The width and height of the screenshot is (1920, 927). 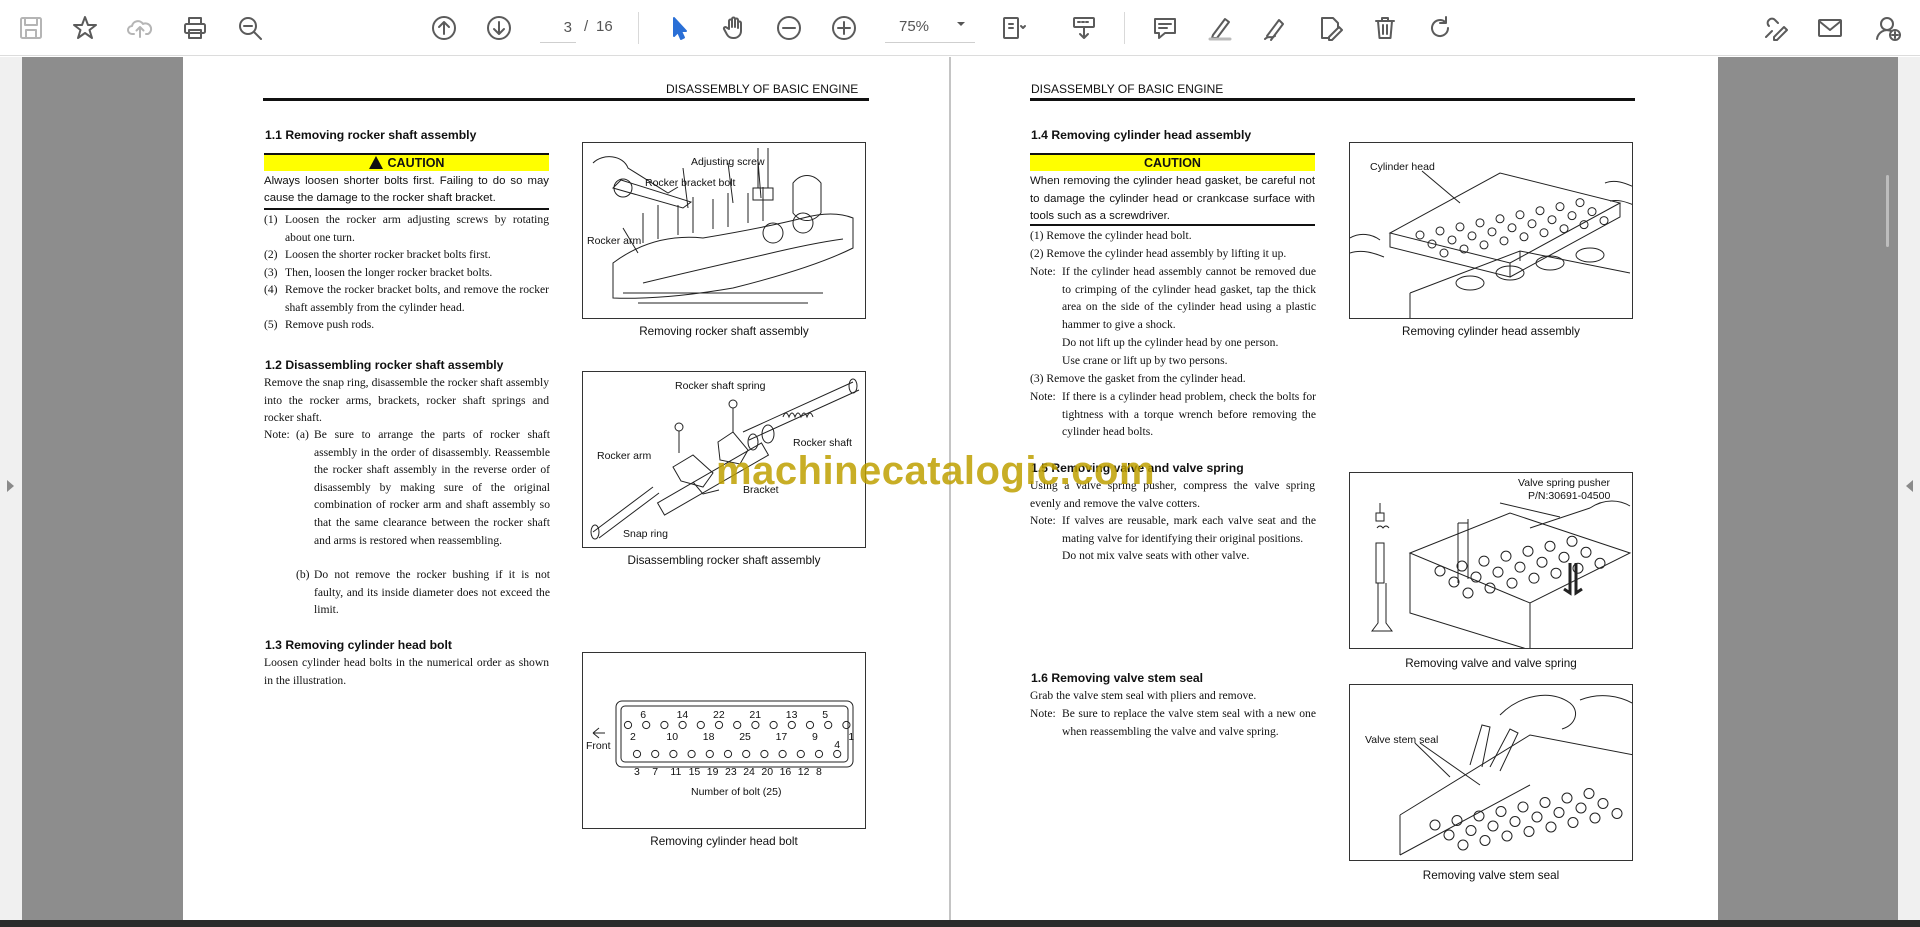 I want to click on edit-document-icon, so click(x=1330, y=28).